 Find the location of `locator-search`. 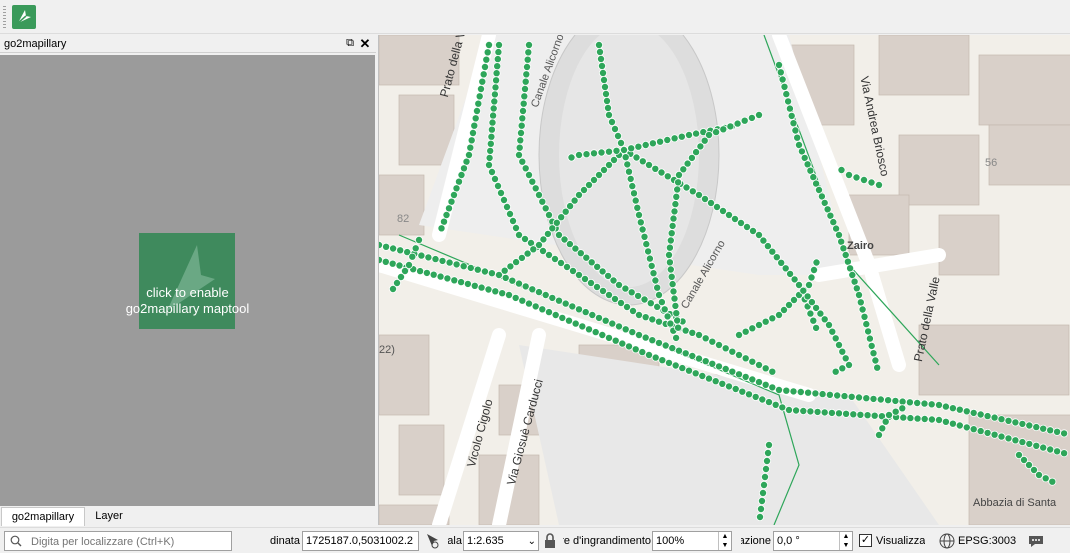

locator-search is located at coordinates (118, 541).